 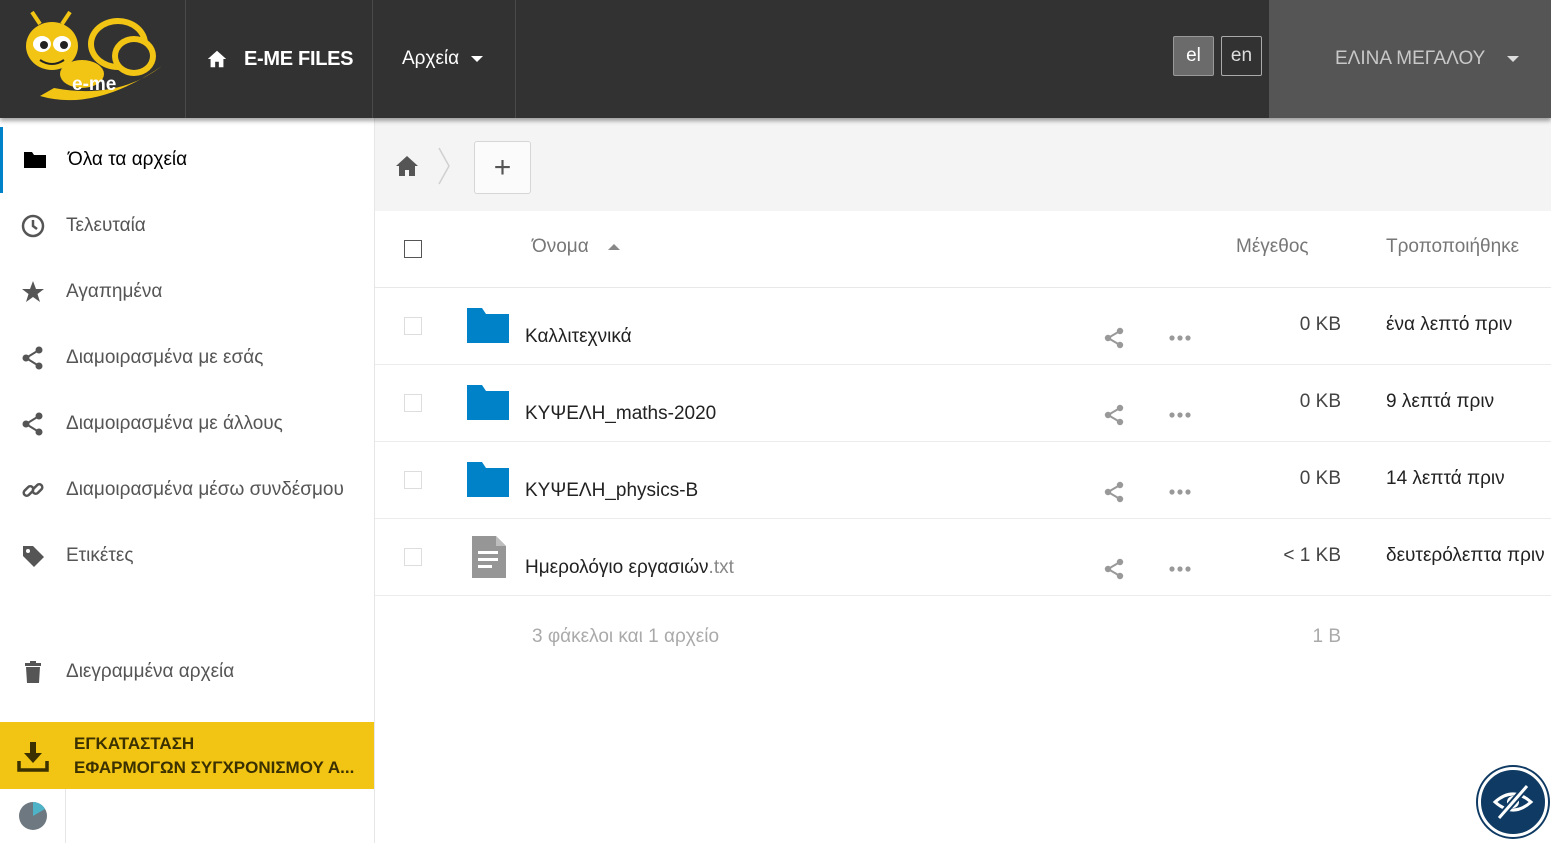 I want to click on sidebar-item-label: Ετικέτες, so click(x=100, y=555).